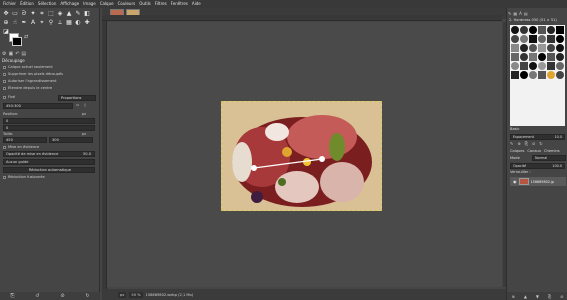 The width and height of the screenshot is (567, 300). What do you see at coordinates (30, 81) in the screenshot?
I see `allow-growing-option: Autoriser l'agrandissement` at bounding box center [30, 81].